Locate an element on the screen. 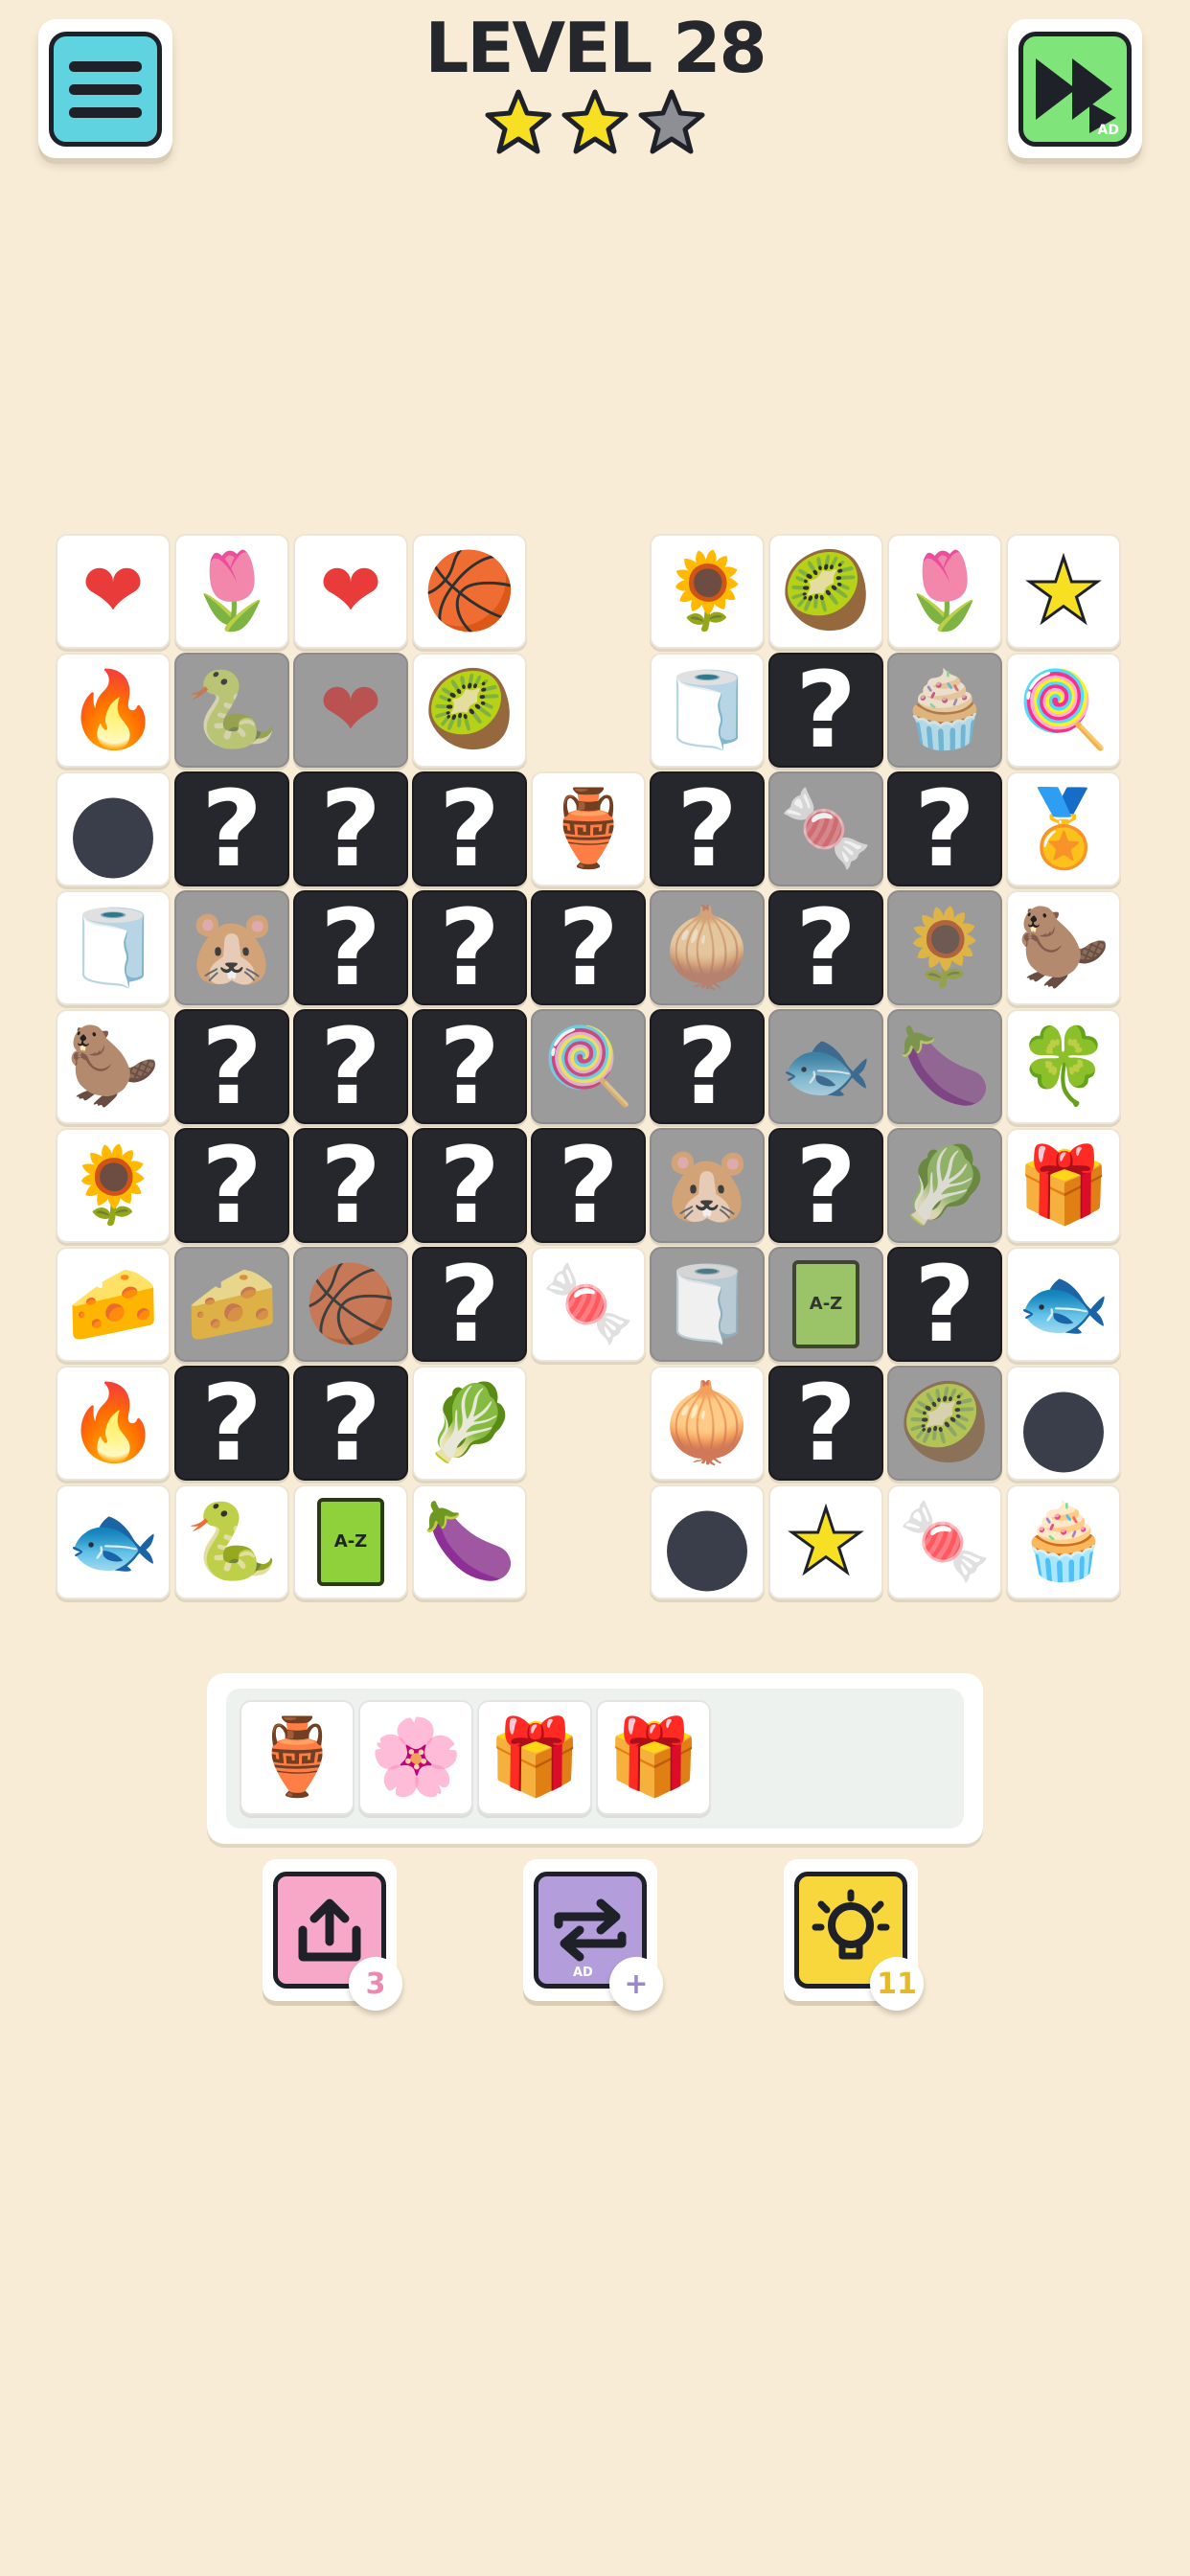  basketball-icon: 🏀 is located at coordinates (351, 1304).